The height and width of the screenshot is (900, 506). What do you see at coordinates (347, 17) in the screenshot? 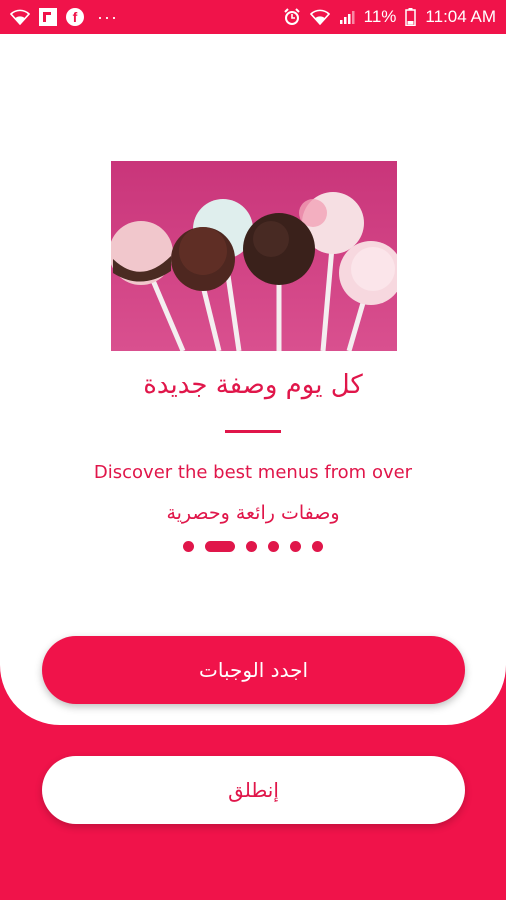
I see `signal-icon` at bounding box center [347, 17].